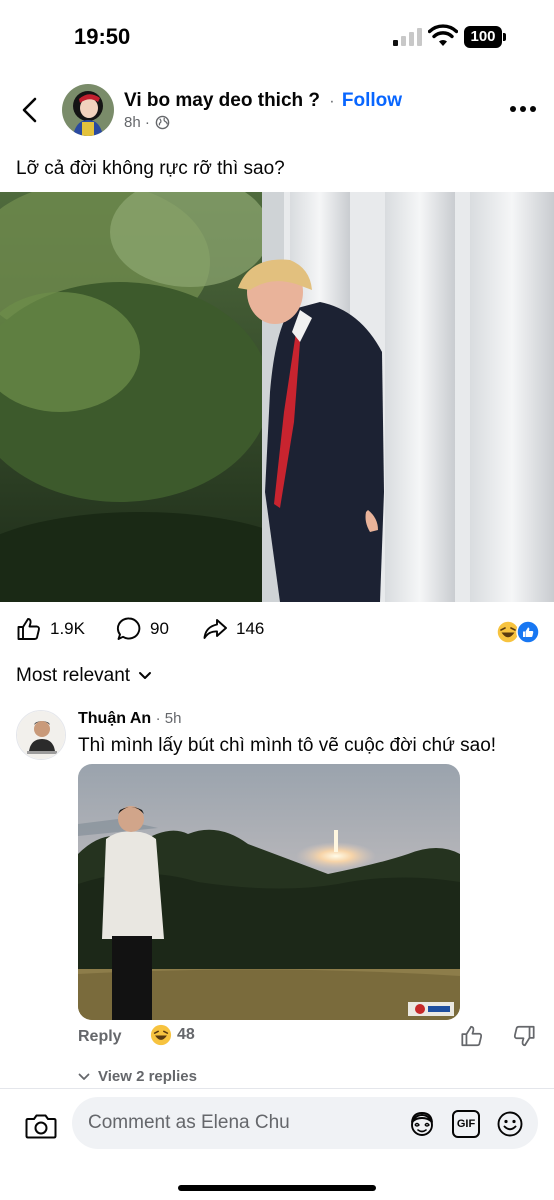  Describe the element at coordinates (102, 36) in the screenshot. I see `status-time: 19:50` at that location.